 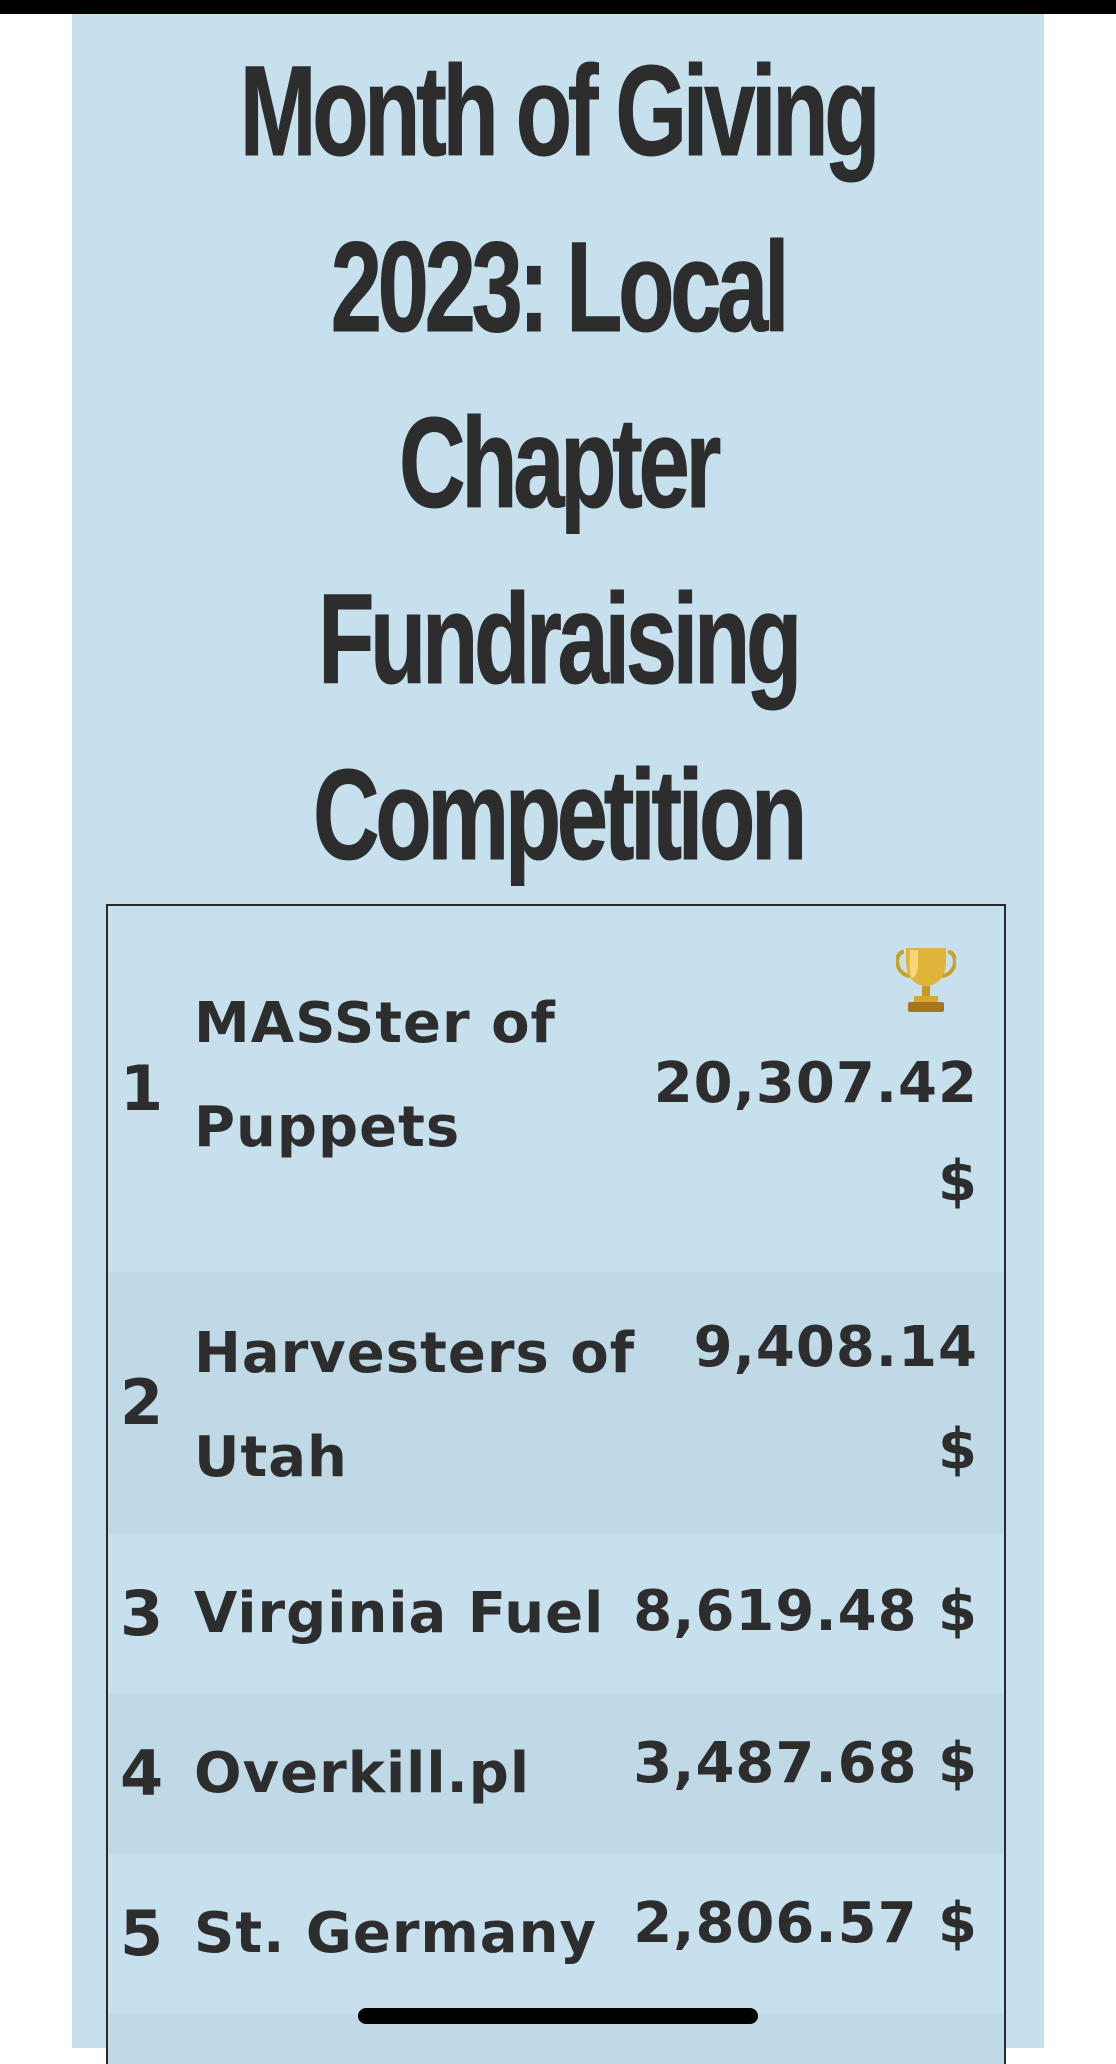 I want to click on chapter-name: Overkill.pl, so click(x=362, y=1773).